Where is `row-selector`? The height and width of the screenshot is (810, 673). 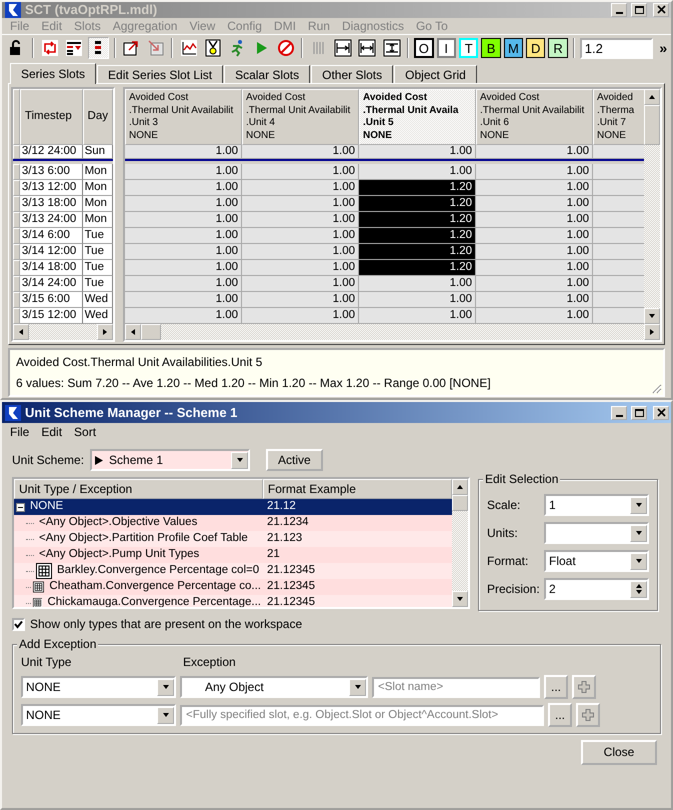
row-selector is located at coordinates (16, 152).